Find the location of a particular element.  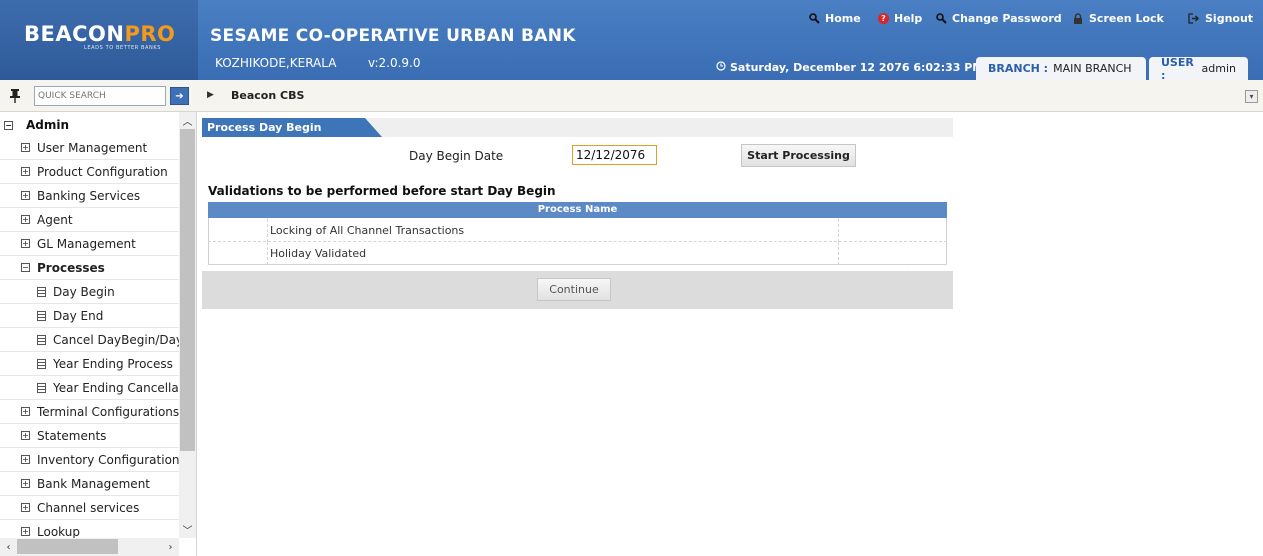

table-row: Locking of All Channel Transactions is located at coordinates (577, 230).